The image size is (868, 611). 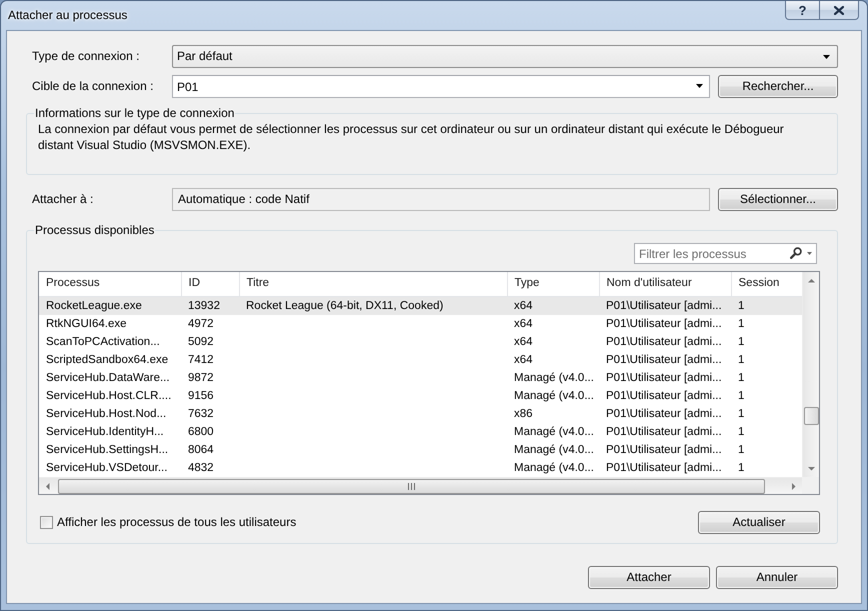 What do you see at coordinates (811, 468) in the screenshot?
I see `scroll-down-icon` at bounding box center [811, 468].